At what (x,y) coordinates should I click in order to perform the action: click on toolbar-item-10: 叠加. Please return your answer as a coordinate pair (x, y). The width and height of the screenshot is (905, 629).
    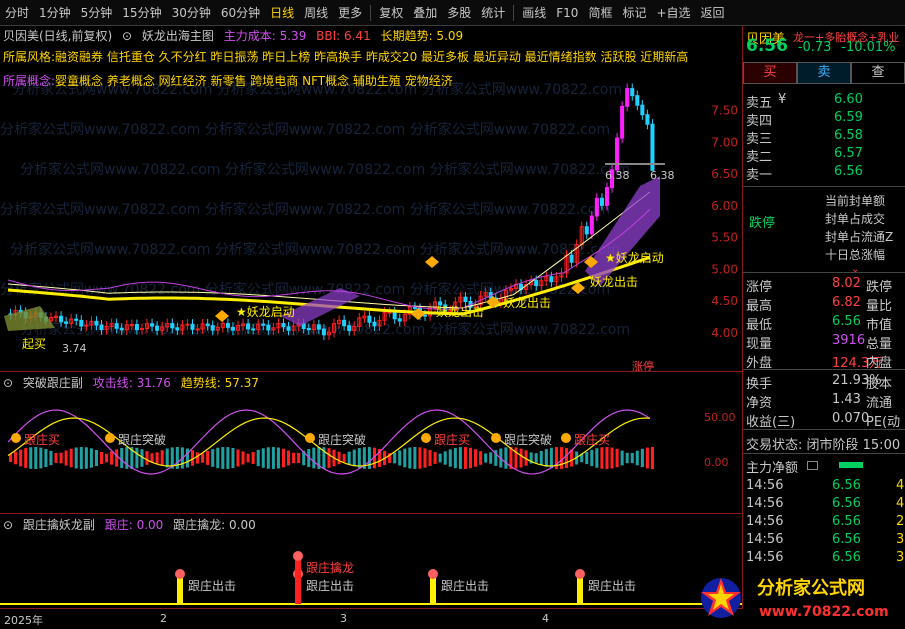
    Looking at the image, I should click on (425, 13).